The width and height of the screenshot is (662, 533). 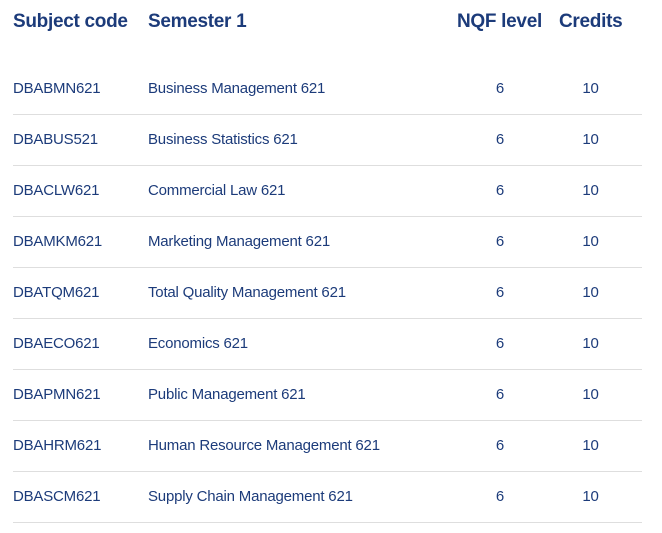 I want to click on subject-name-cell: Business Statistics 621, so click(x=223, y=139).